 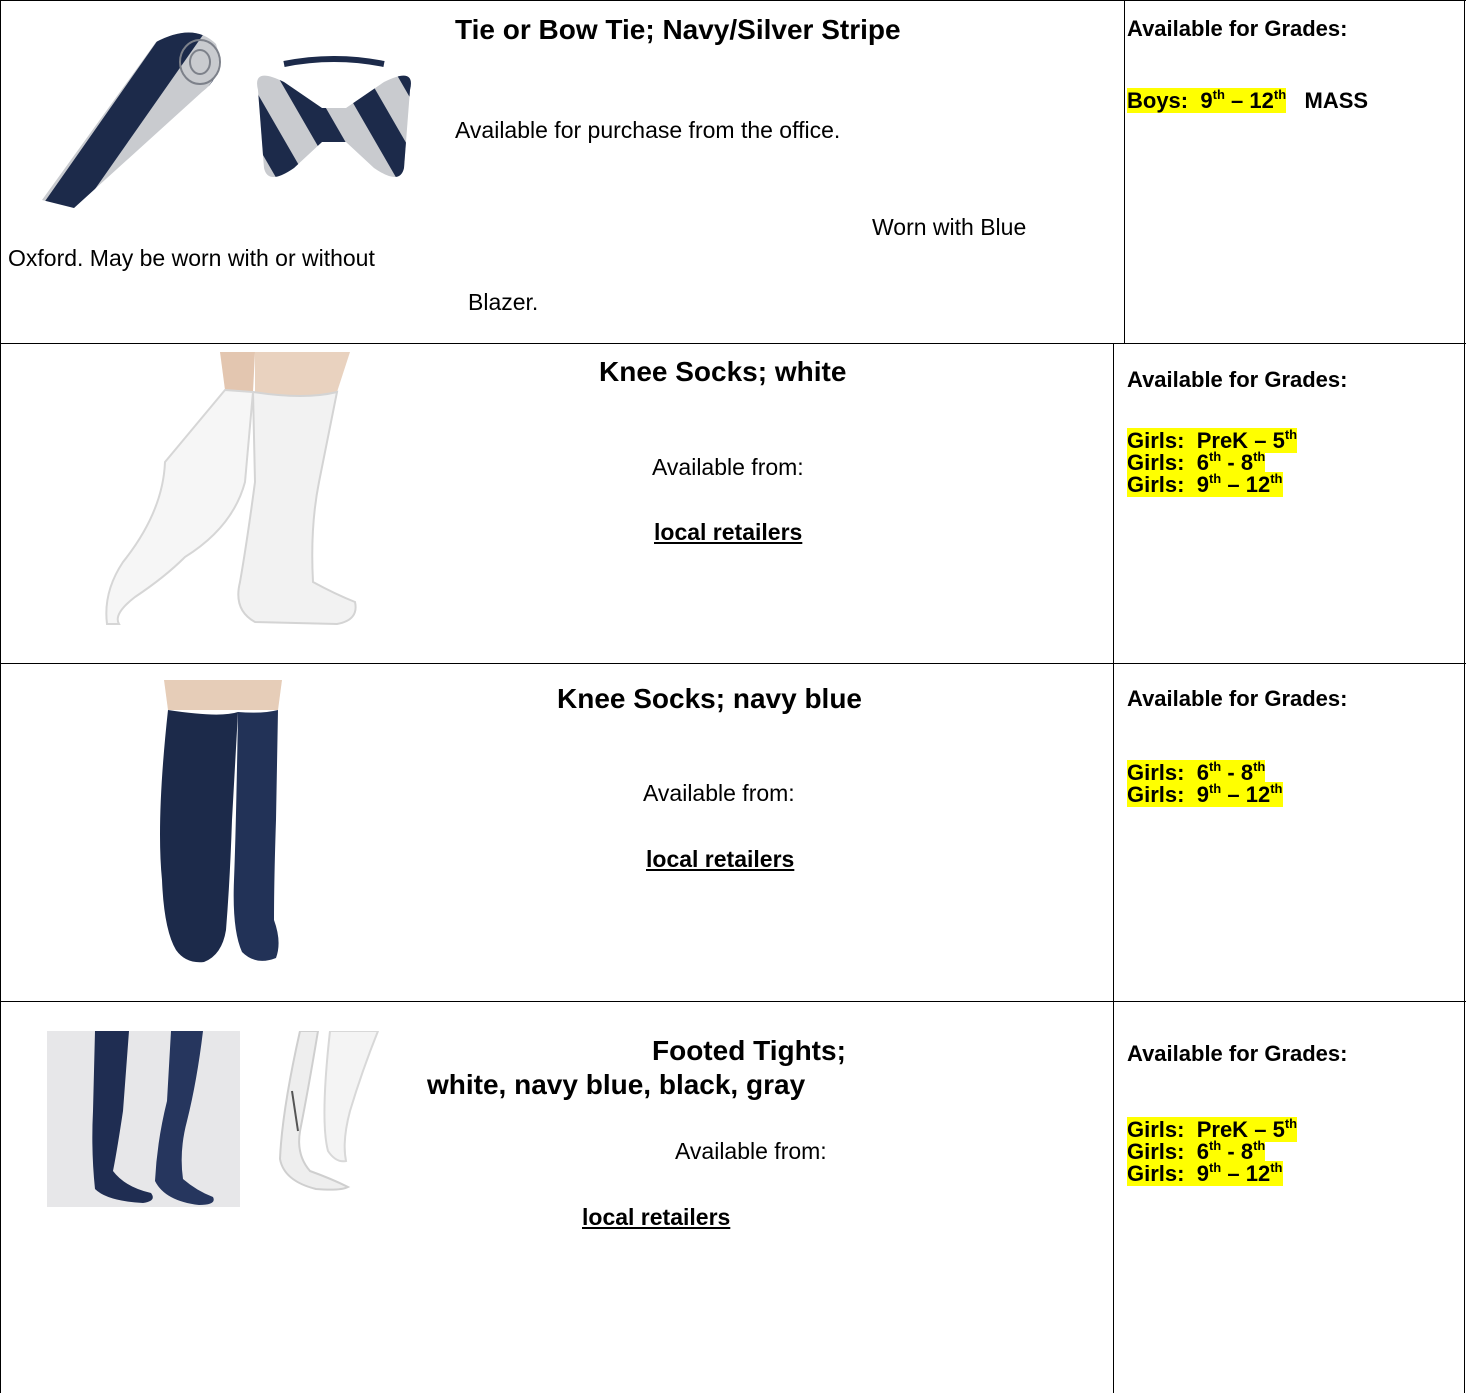 What do you see at coordinates (143, 1119) in the screenshot?
I see `navy-tights-image` at bounding box center [143, 1119].